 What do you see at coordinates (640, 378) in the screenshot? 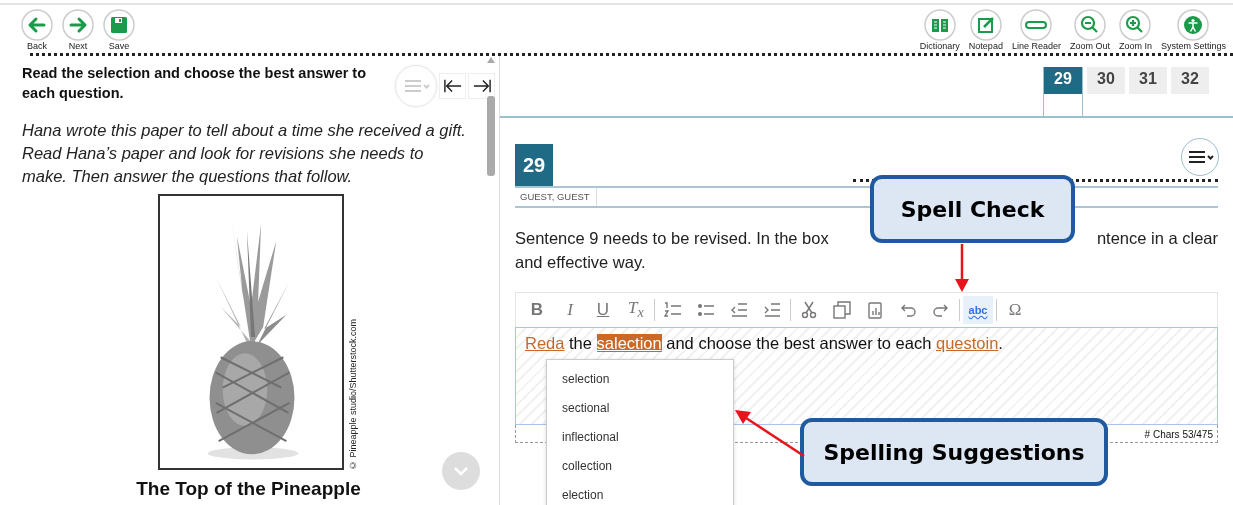
I see `suggestion-item: selection` at bounding box center [640, 378].